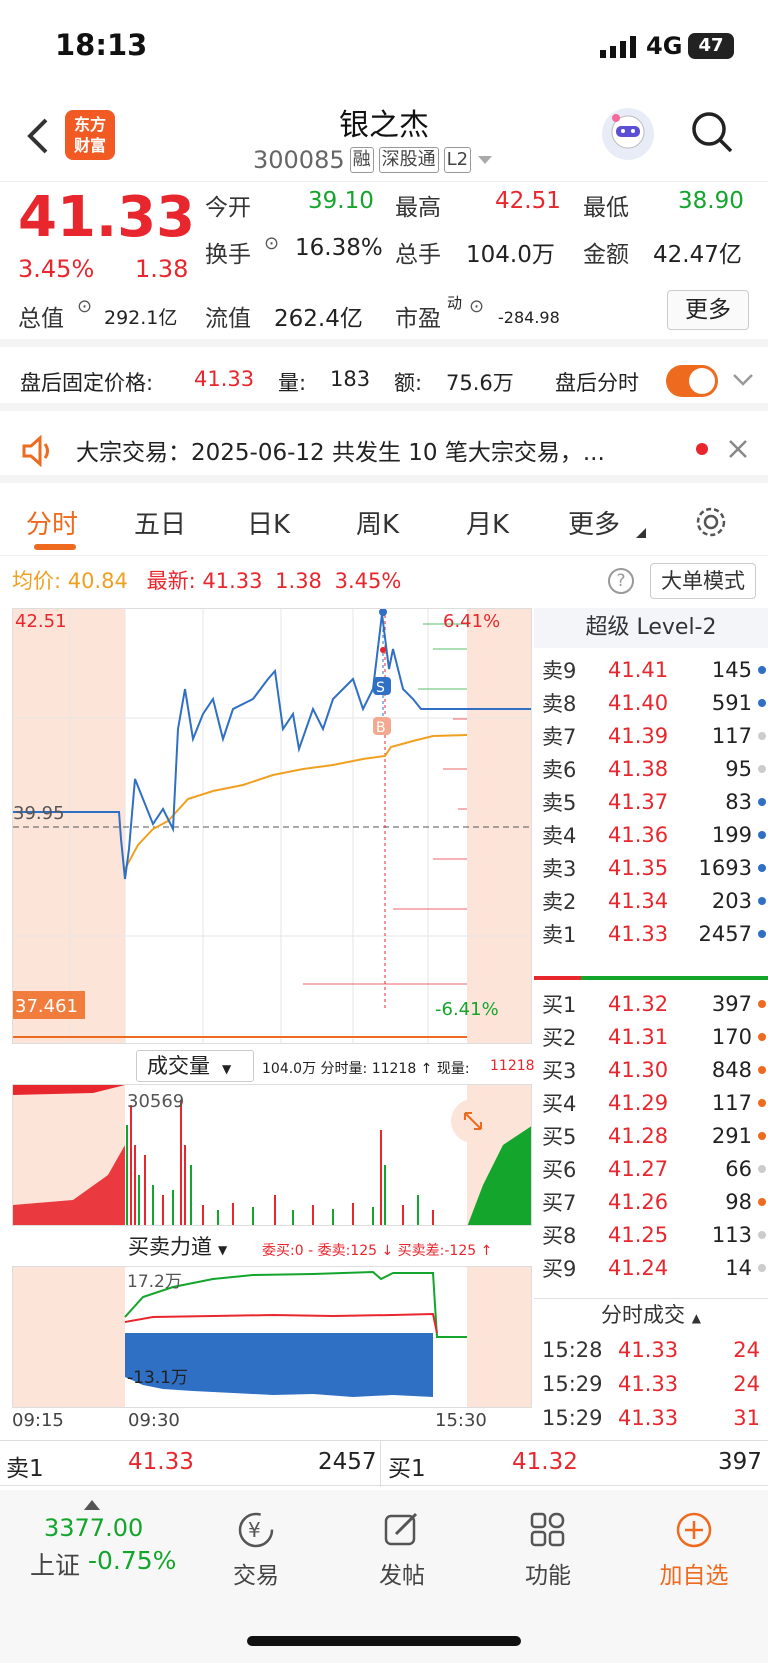  What do you see at coordinates (529, 317) in the screenshot?
I see `pe-value: -284.98` at bounding box center [529, 317].